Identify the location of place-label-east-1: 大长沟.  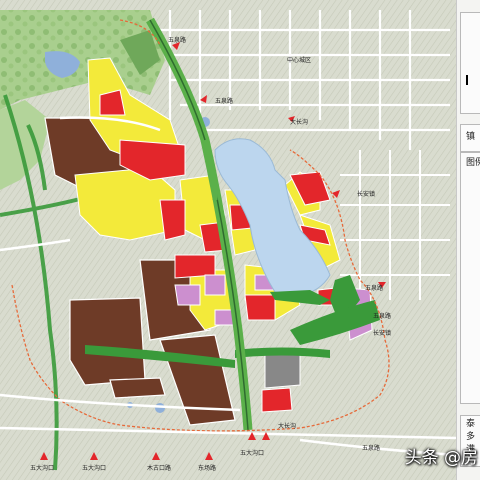
(299, 122).